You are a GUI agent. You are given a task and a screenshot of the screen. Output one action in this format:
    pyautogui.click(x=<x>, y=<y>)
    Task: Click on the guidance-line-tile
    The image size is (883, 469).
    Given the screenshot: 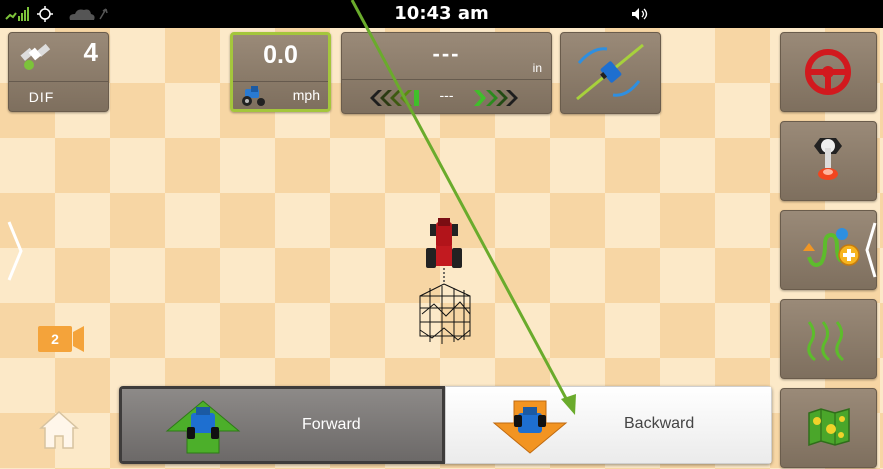 What is the action you would take?
    pyautogui.click(x=610, y=73)
    